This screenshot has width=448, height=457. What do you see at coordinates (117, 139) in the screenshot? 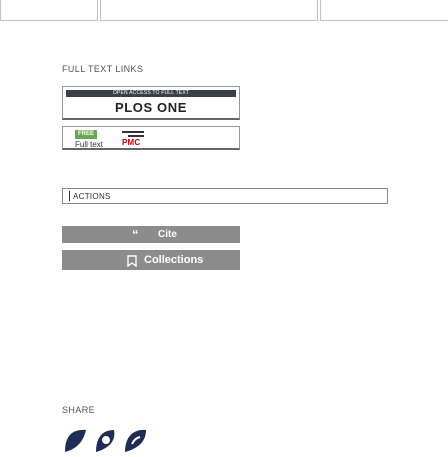
I see `pmc-logo: FREE Full text PMC` at bounding box center [117, 139].